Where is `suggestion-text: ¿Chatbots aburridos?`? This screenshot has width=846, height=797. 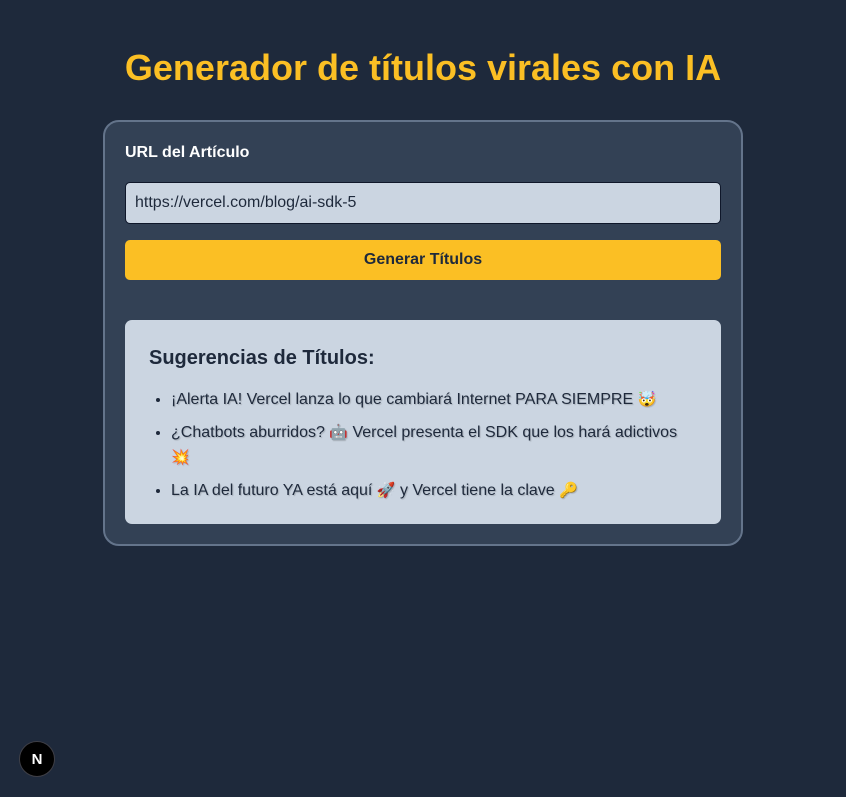
suggestion-text: ¿Chatbots aburridos? is located at coordinates (248, 432).